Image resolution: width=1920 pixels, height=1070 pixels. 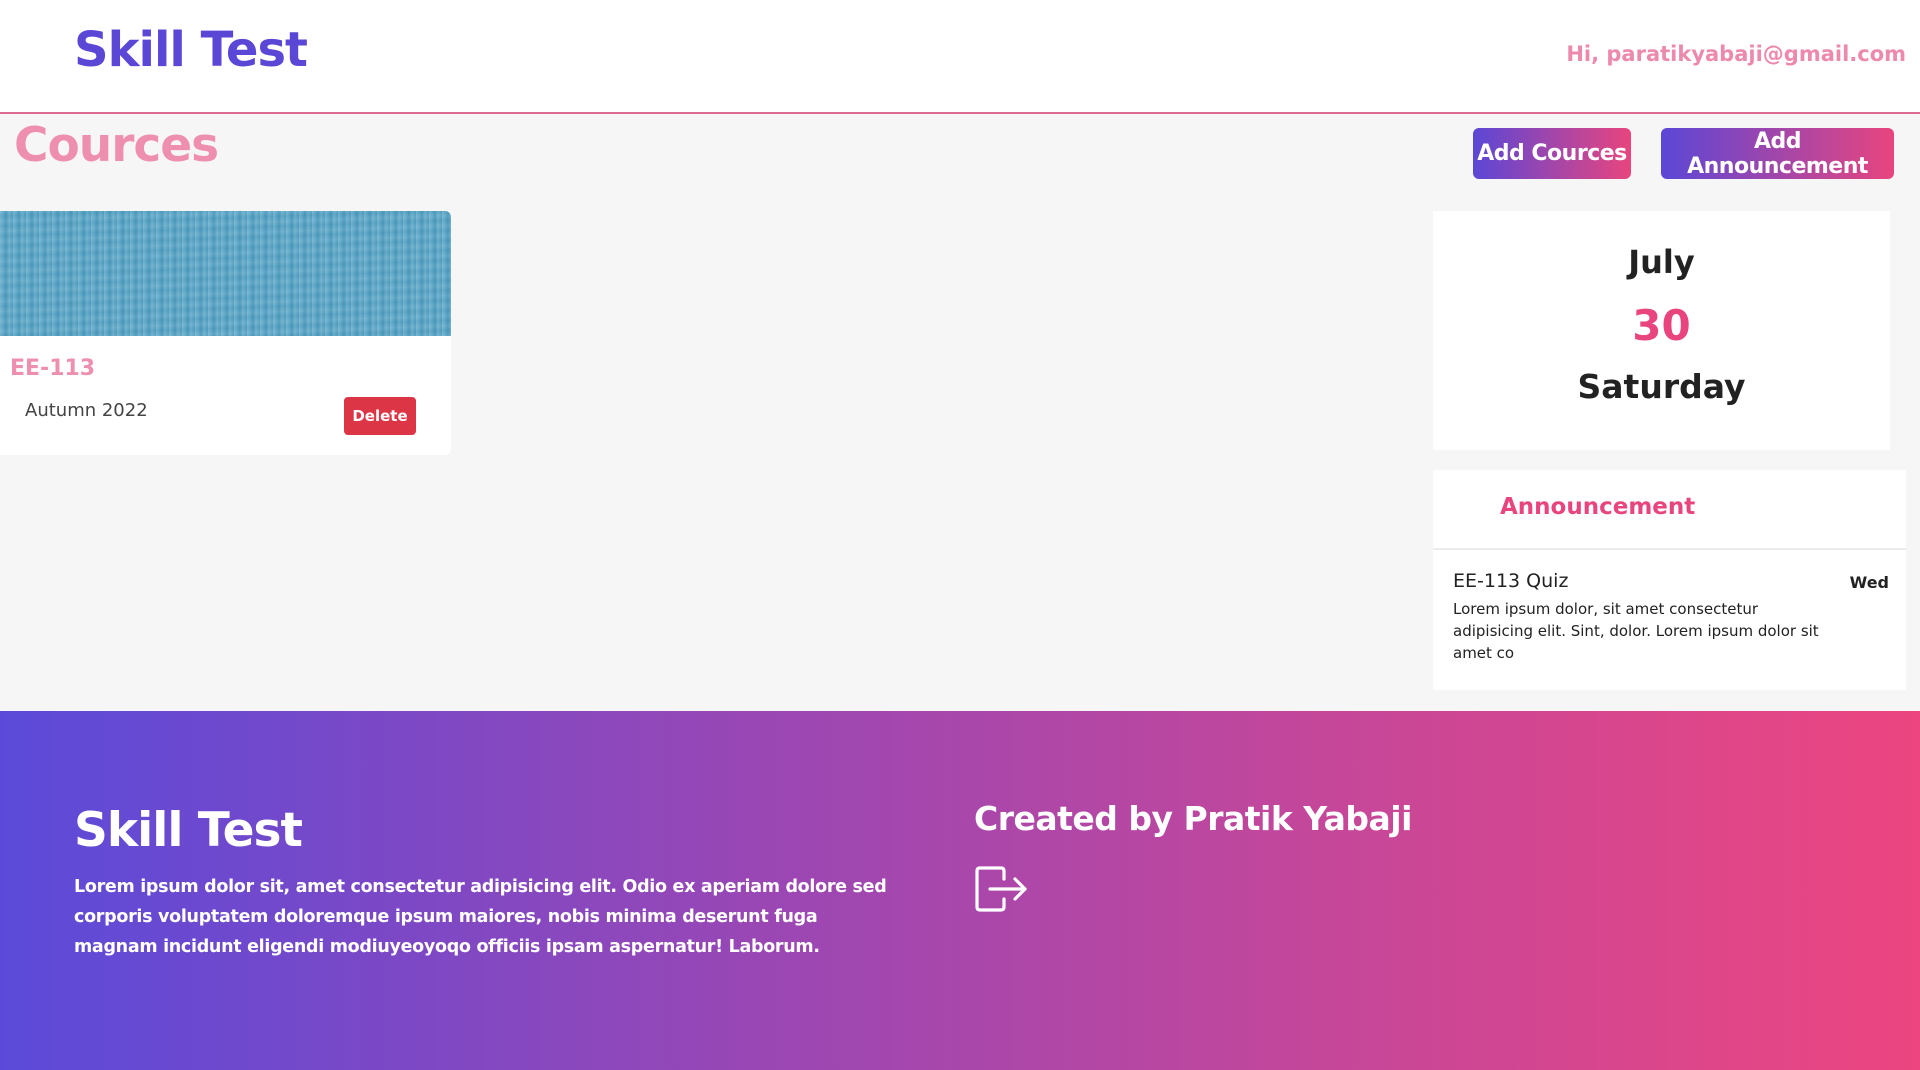 I want to click on add-course-button: Add Cources, so click(x=1552, y=153).